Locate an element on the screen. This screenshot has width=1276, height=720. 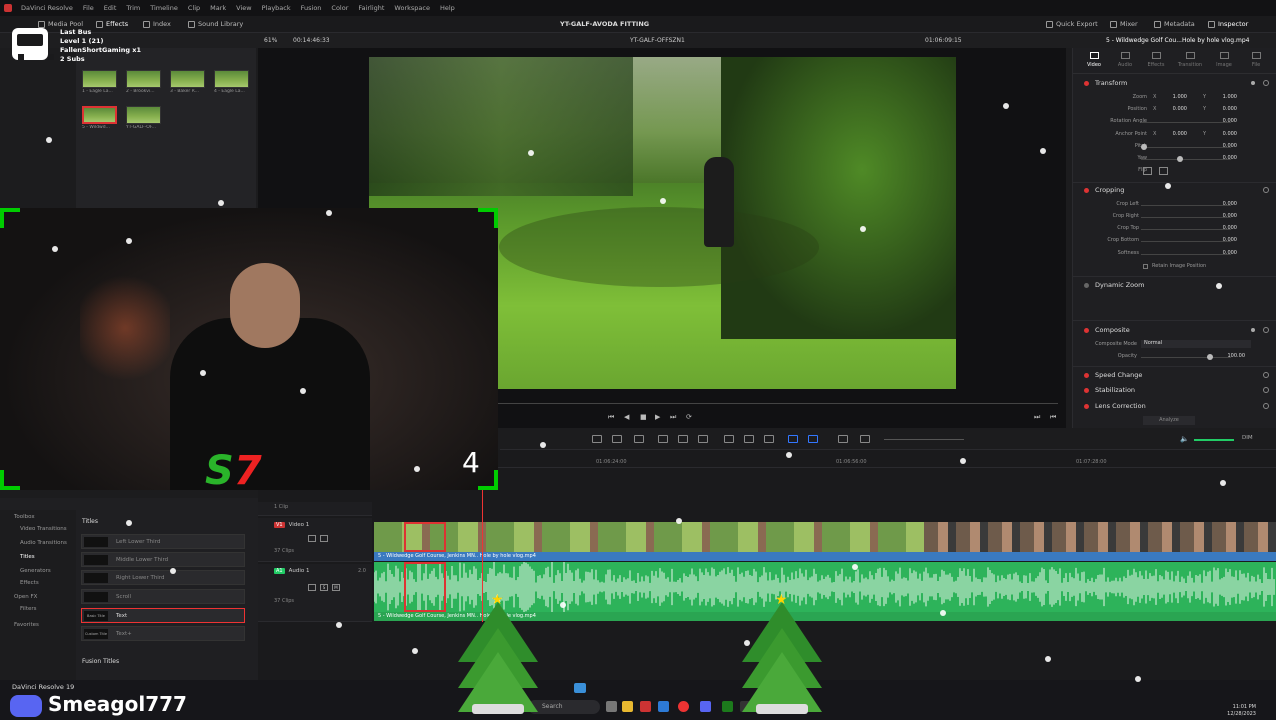
yaw-value: 0.000 is located at coordinates (1223, 158).